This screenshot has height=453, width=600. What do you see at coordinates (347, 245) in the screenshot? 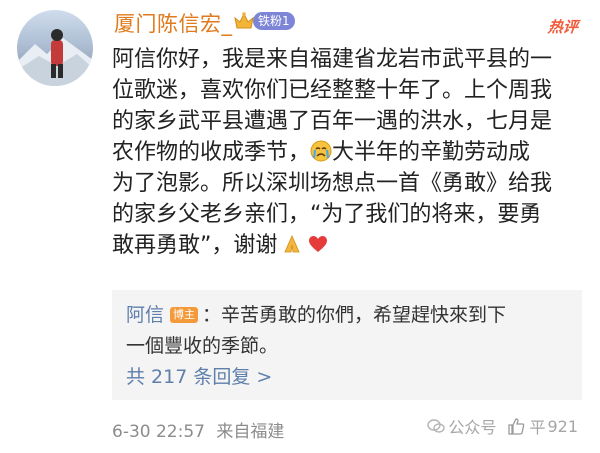
I see `comment-line: 敢再勇敢”，谢谢` at bounding box center [347, 245].